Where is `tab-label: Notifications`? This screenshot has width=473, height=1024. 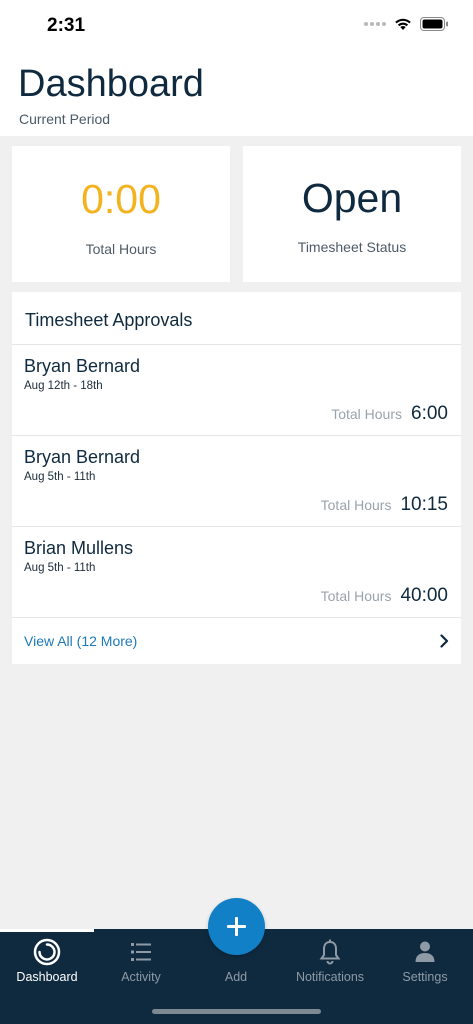 tab-label: Notifications is located at coordinates (330, 977).